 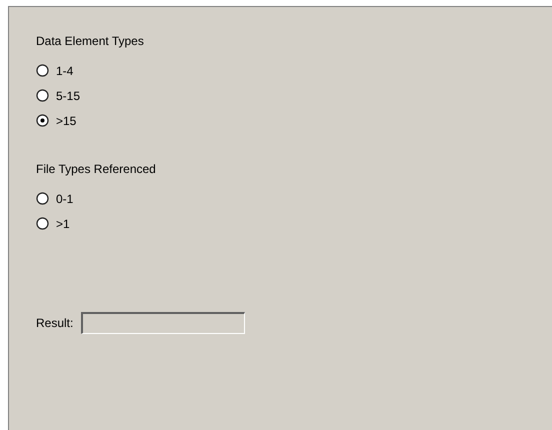 What do you see at coordinates (90, 41) in the screenshot?
I see `group-heading: Data Element Types` at bounding box center [90, 41].